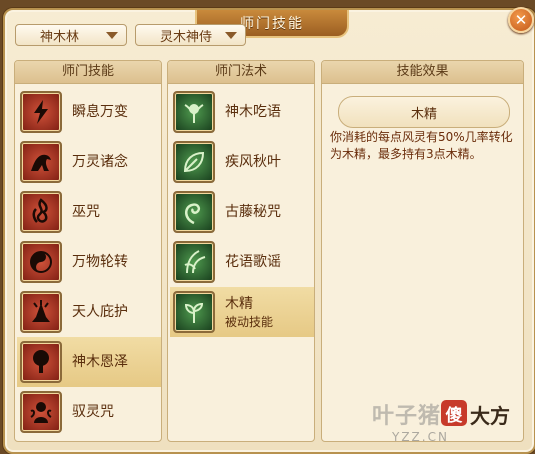  What do you see at coordinates (100, 162) in the screenshot?
I see `skill-label: 万灵诸念` at bounding box center [100, 162].